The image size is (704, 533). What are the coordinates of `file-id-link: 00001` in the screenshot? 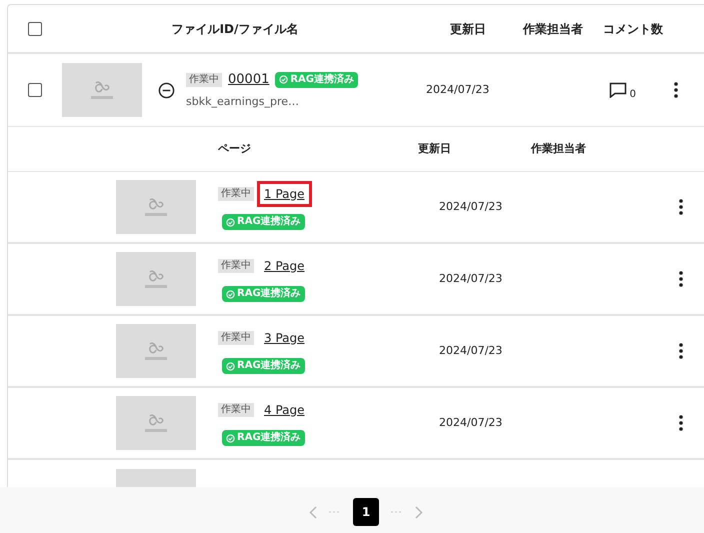 It's located at (249, 80).